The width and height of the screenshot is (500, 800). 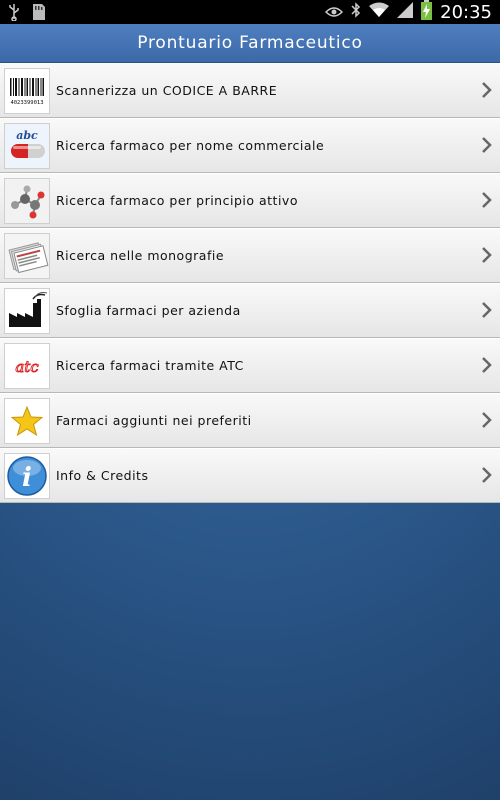 I want to click on menu-item-search-by-atc: atc Ricerca farmaci tramite ATC, so click(x=250, y=365).